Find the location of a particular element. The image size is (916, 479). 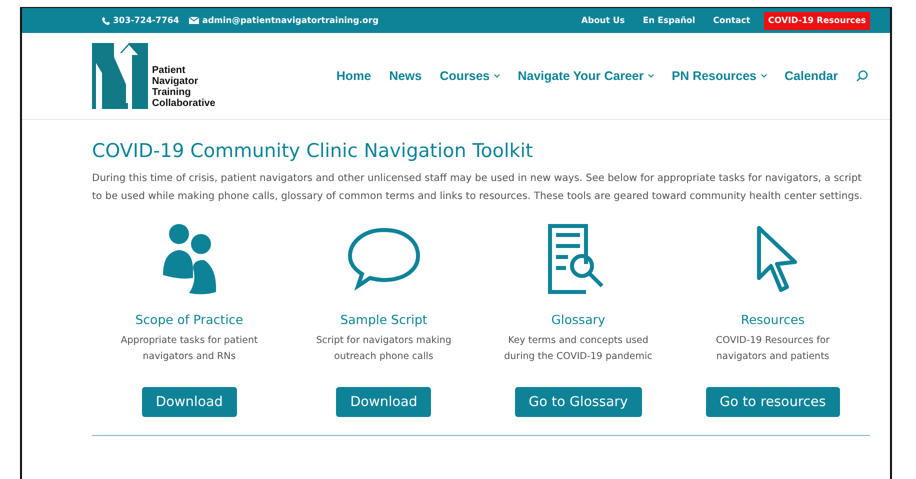

card-title: Sample Script is located at coordinates (384, 319).